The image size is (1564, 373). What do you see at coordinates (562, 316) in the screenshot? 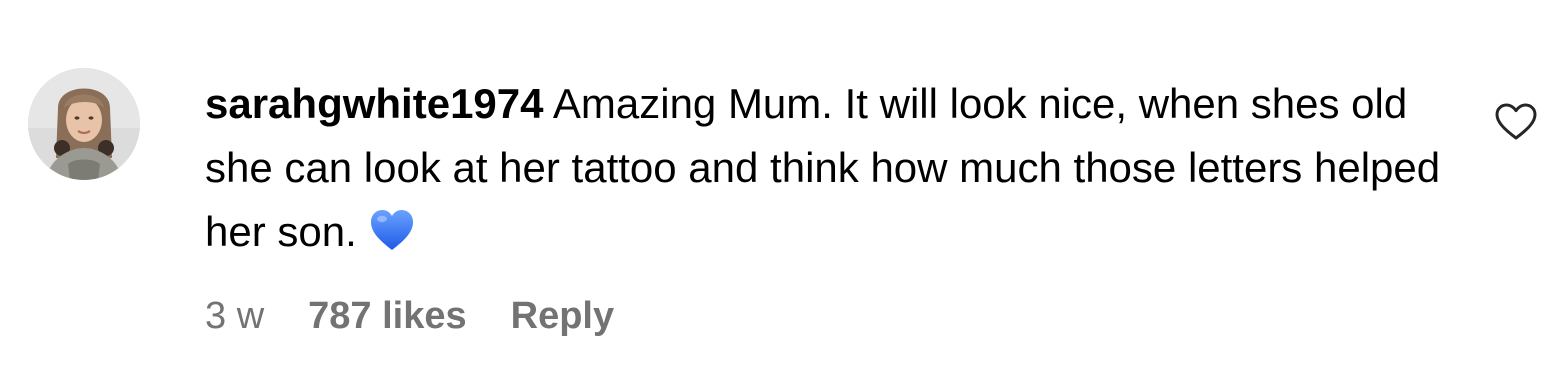
I see `reply-button: Reply` at bounding box center [562, 316].